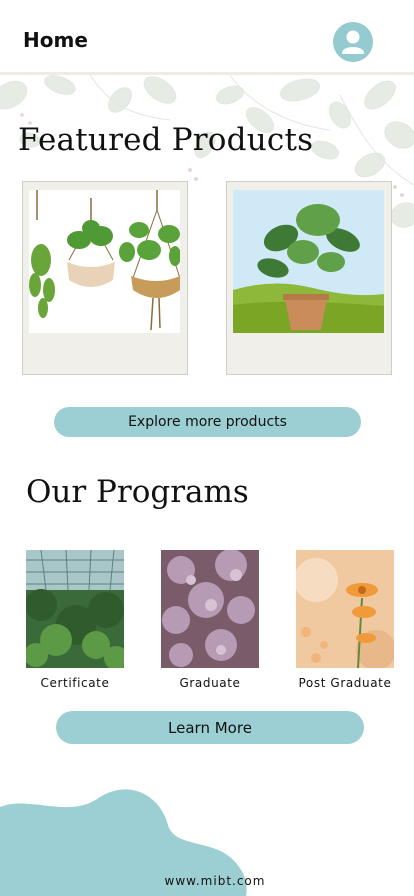 The height and width of the screenshot is (896, 414). Describe the element at coordinates (104, 261) in the screenshot. I see `hanging-plants-illustration` at that location.